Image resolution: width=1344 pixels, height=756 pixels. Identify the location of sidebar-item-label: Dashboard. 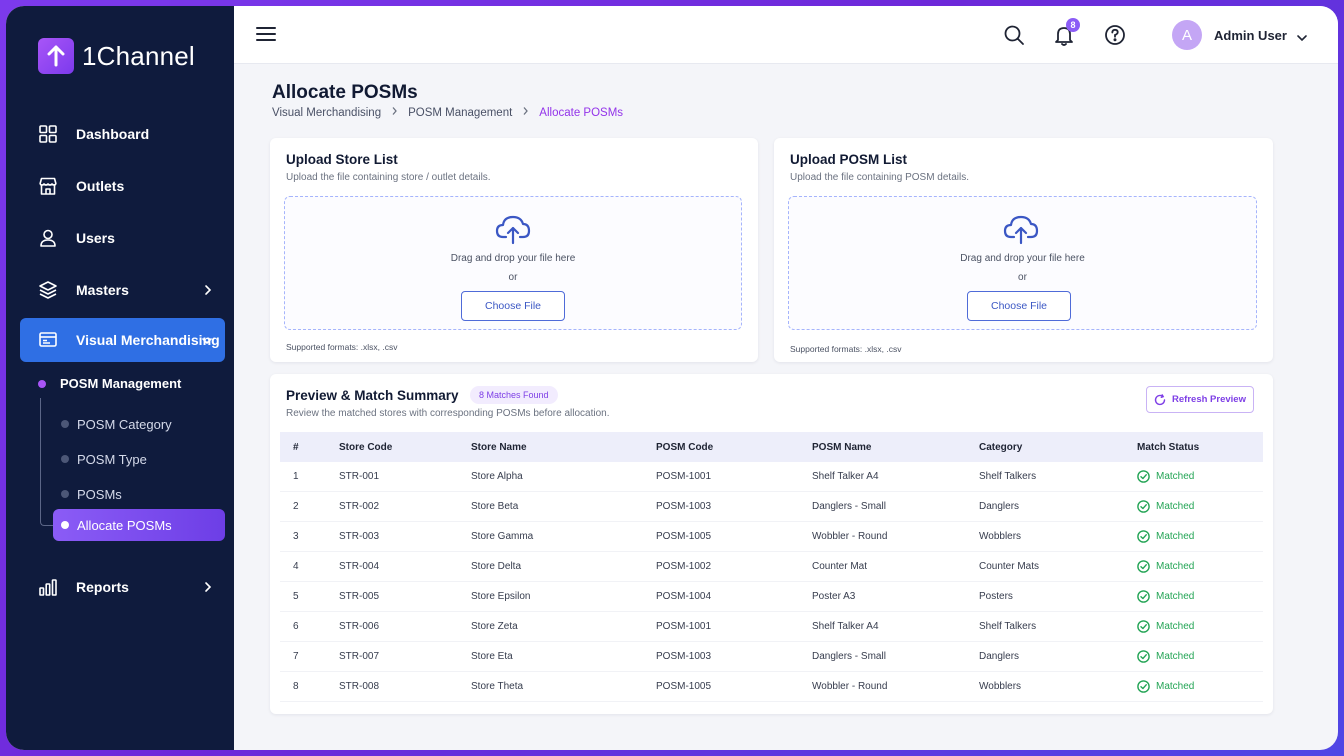
(113, 134).